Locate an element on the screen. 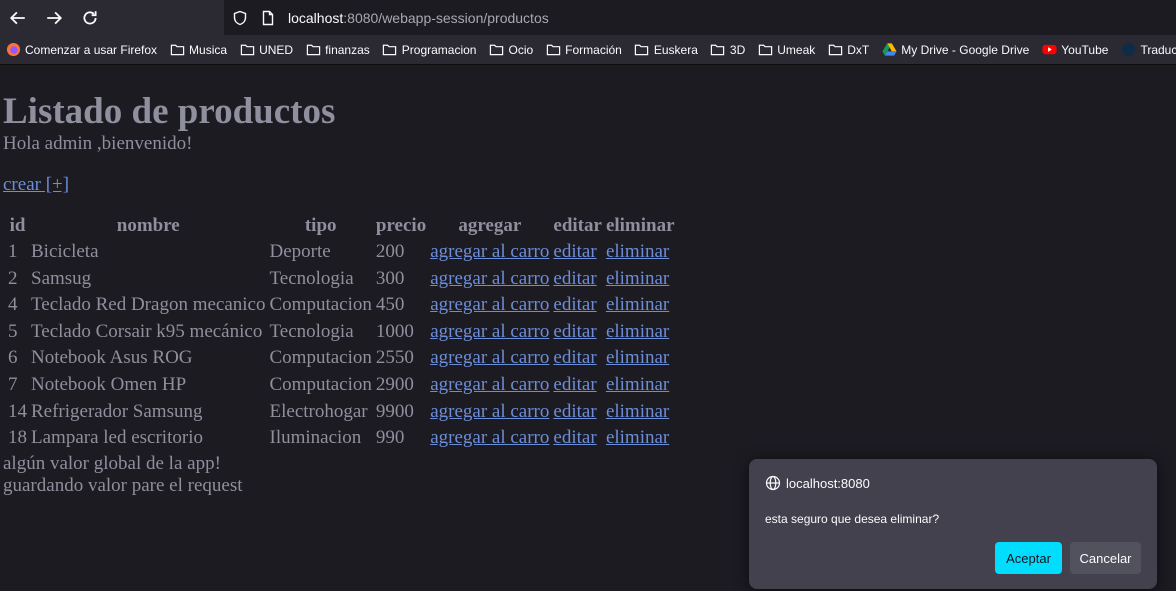  cell-nombre: Teclado Corsair k95 mecánico is located at coordinates (147, 331).